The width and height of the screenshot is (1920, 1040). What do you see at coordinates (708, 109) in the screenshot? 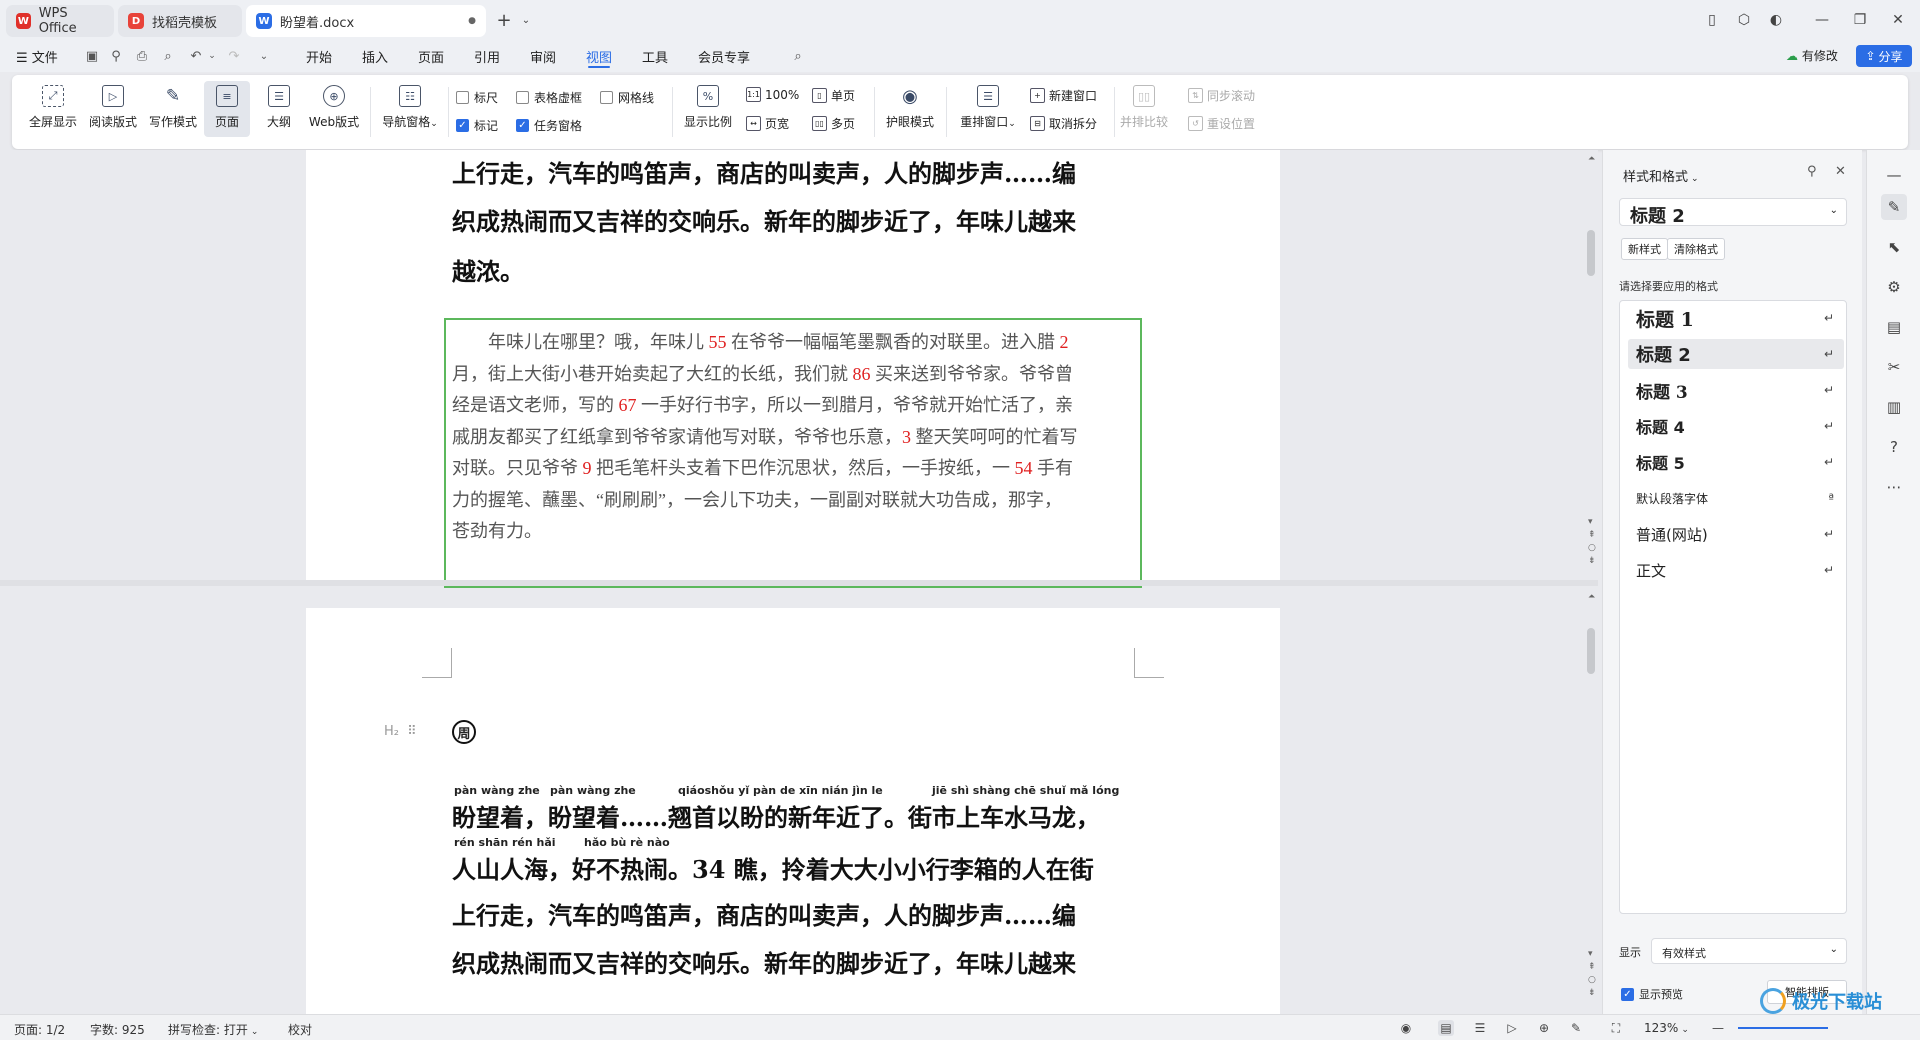
I see `zoom-button: % 显示比例` at bounding box center [708, 109].